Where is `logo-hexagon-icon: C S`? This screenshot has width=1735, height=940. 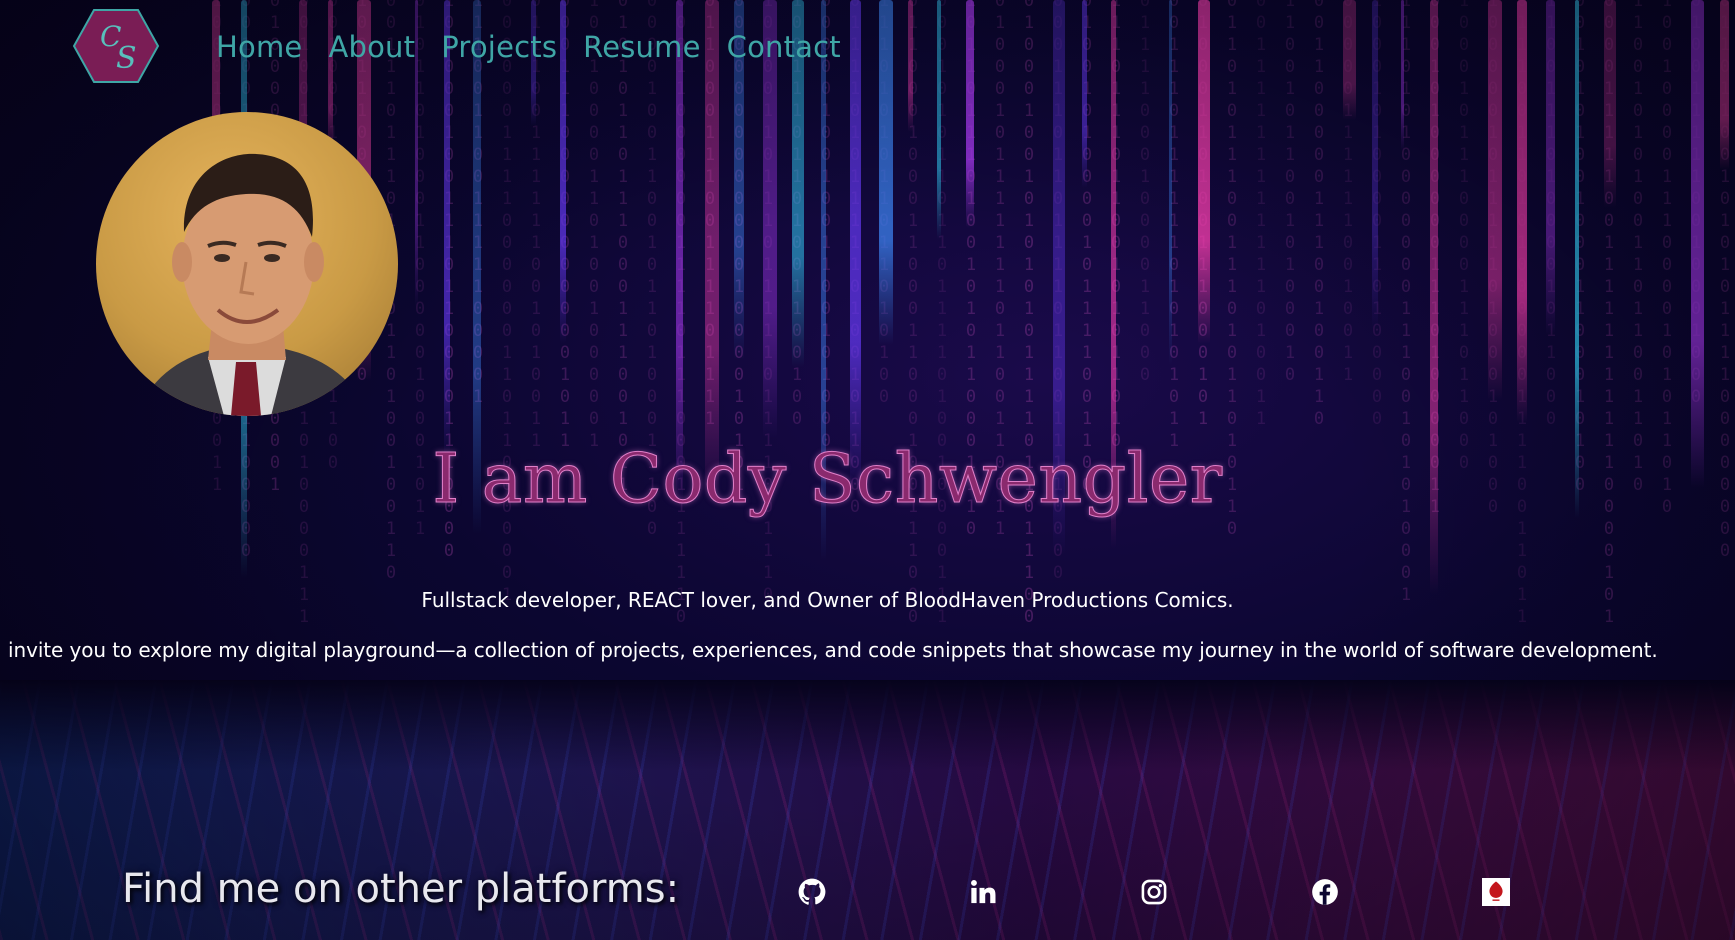 logo-hexagon-icon: C S is located at coordinates (116, 46).